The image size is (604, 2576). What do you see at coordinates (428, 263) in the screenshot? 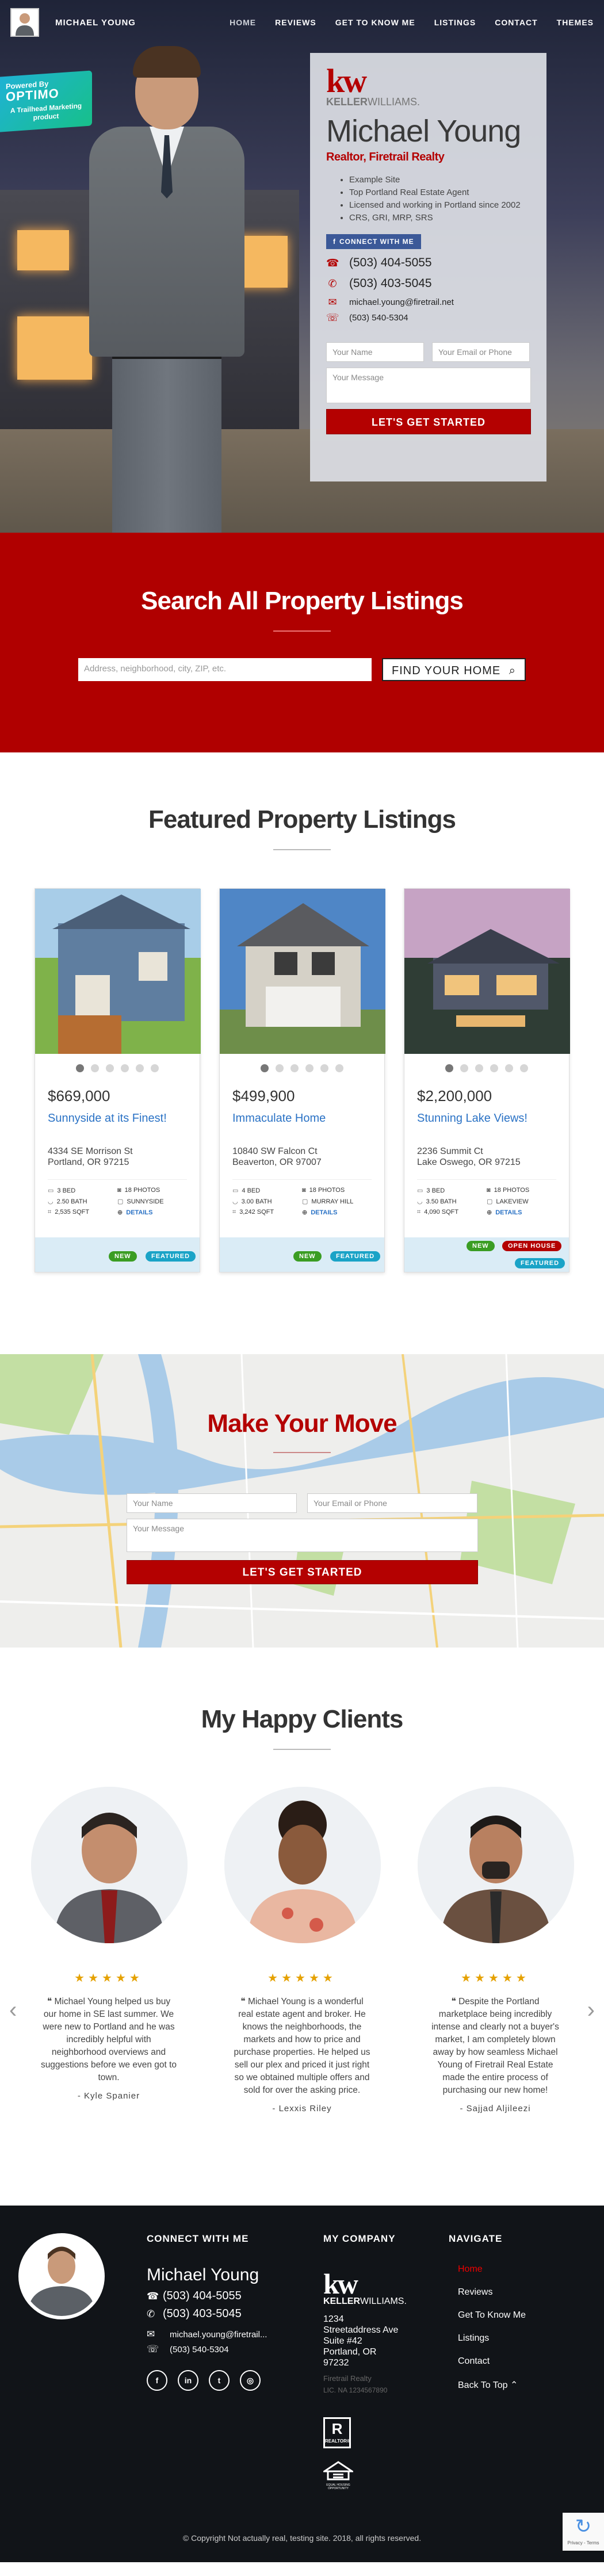
I see `contact-phone1: ☎ (503) 404-5055` at bounding box center [428, 263].